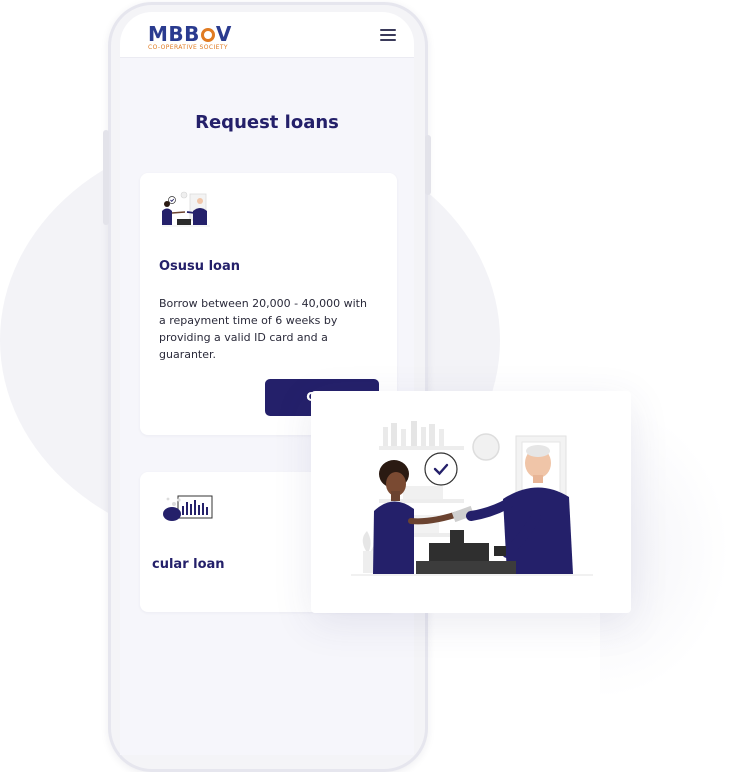  I want to click on loan-title: Osusu loan, so click(199, 266).